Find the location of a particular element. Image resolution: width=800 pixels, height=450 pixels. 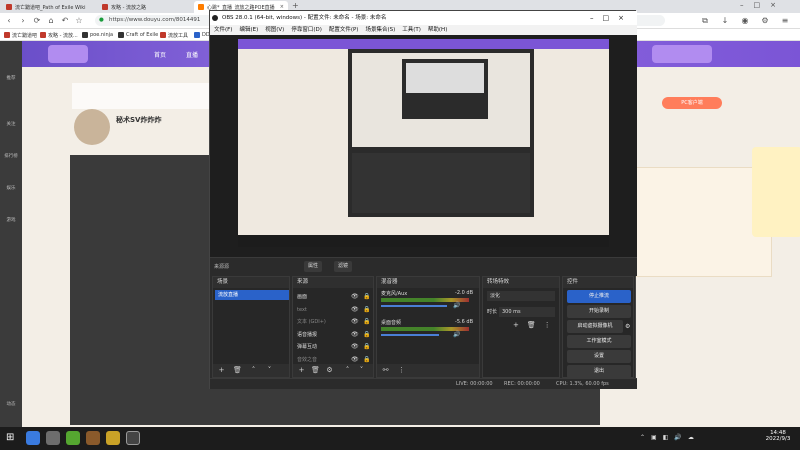

star-icon: ☆ is located at coordinates (79, 21).